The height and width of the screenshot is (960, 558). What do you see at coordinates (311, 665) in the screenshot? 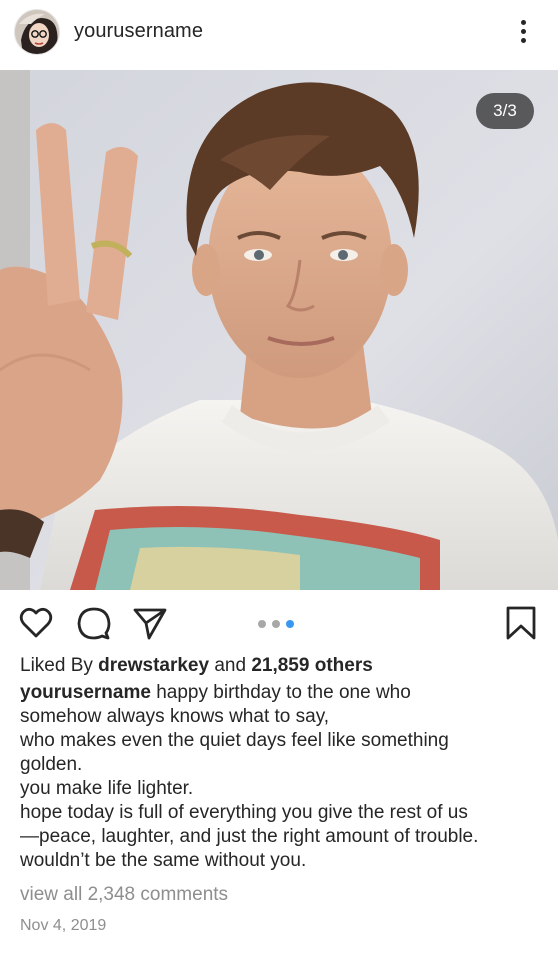
I see `likes-others: 21,859 others` at bounding box center [311, 665].